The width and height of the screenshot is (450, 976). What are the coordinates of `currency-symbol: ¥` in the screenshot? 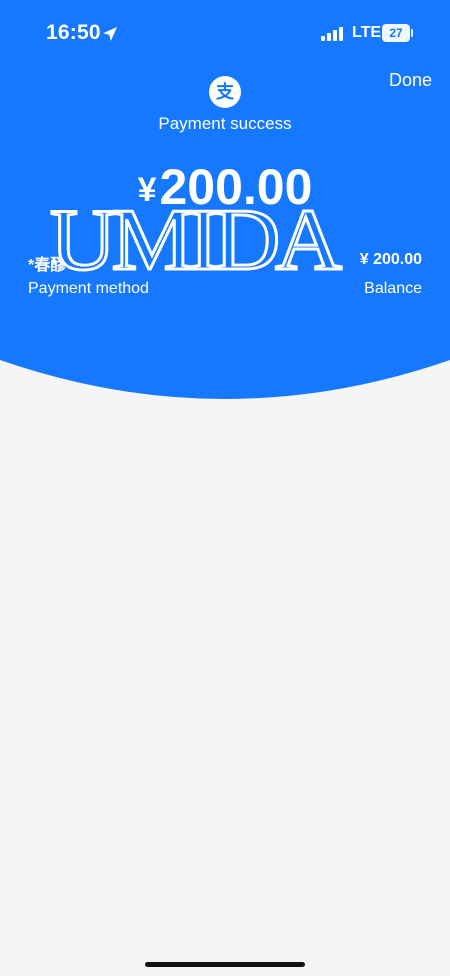 It's located at (147, 190).